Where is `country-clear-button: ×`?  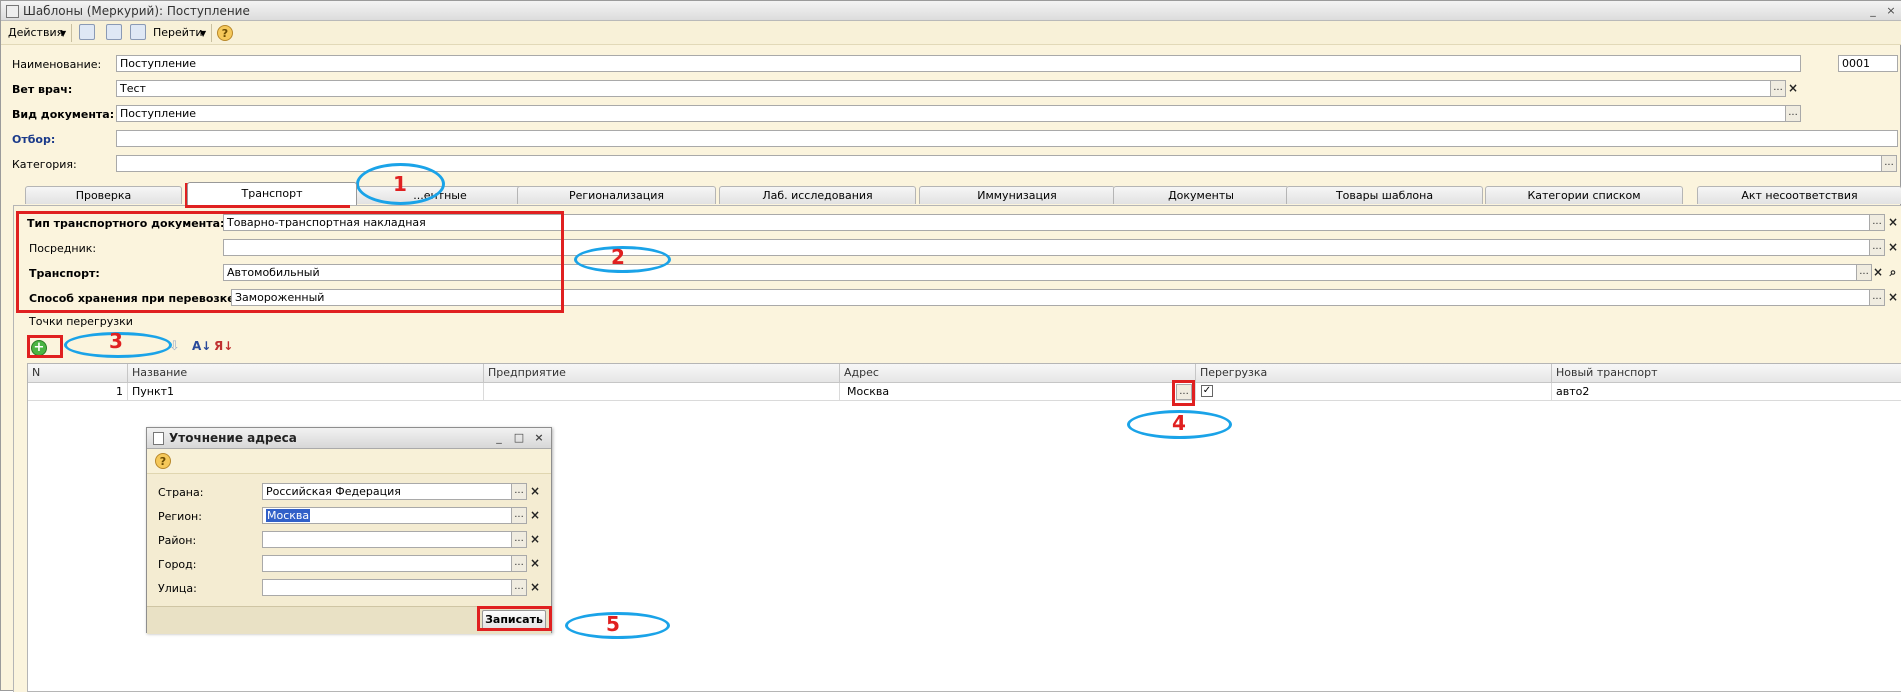
country-clear-button: × is located at coordinates (535, 491).